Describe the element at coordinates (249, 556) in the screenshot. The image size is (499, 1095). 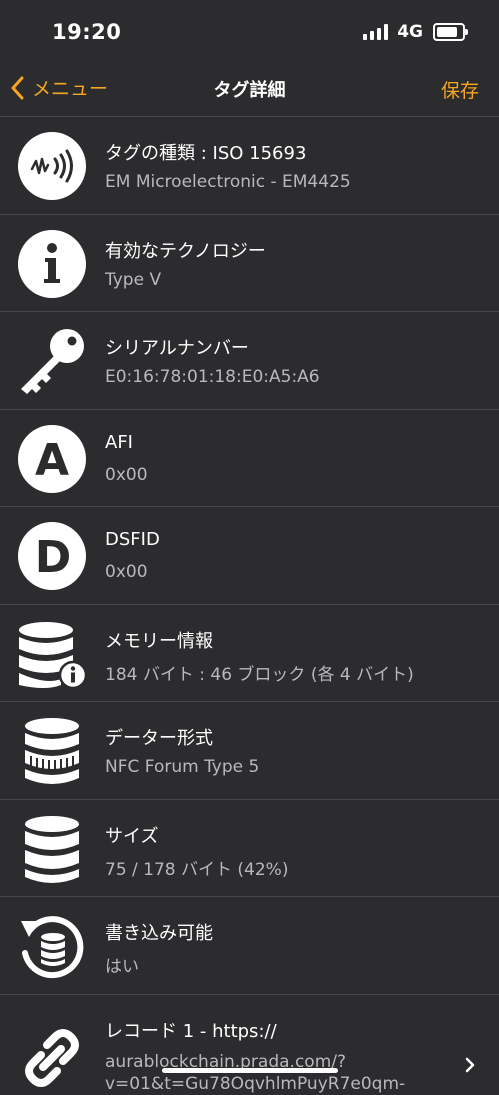
I see `list-item-dsfid: D DSFID 0x00` at that location.